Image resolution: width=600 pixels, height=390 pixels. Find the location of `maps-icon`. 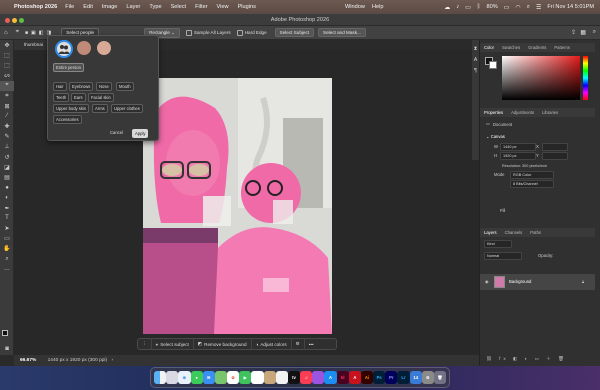

maps-icon is located at coordinates (221, 377).